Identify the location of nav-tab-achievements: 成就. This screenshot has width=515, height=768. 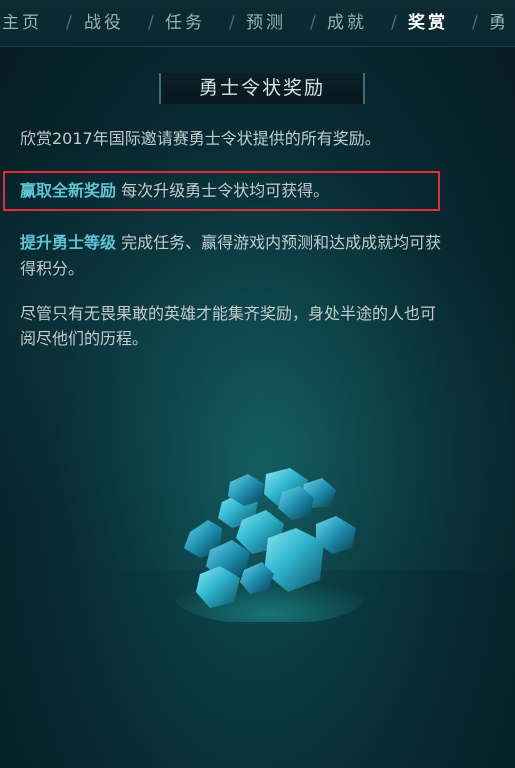
(347, 23).